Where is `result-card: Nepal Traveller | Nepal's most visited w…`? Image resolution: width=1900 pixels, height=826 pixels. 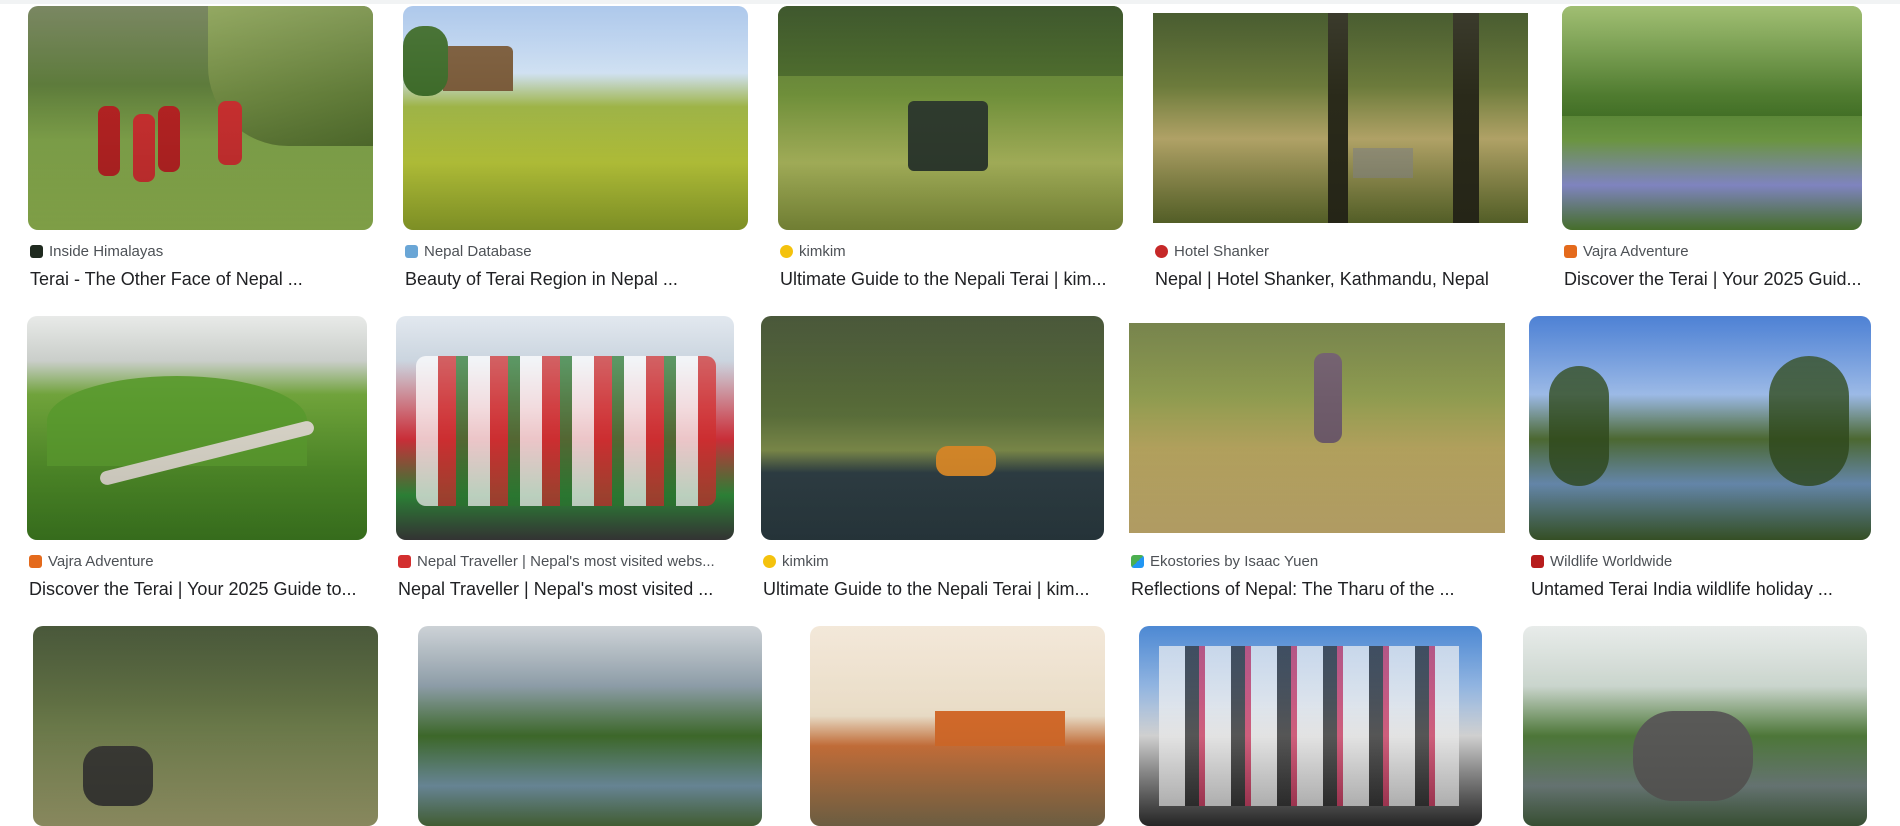
result-card: Nepal Traveller | Nepal's most visited w… is located at coordinates (565, 461).